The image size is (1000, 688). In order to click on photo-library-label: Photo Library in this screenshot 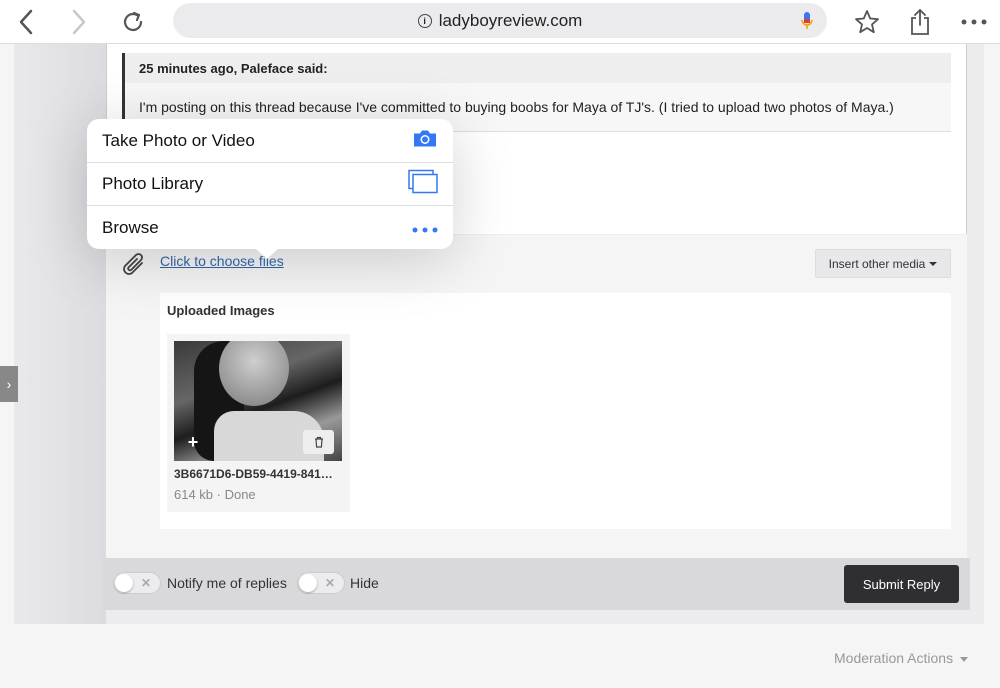, I will do `click(153, 183)`.